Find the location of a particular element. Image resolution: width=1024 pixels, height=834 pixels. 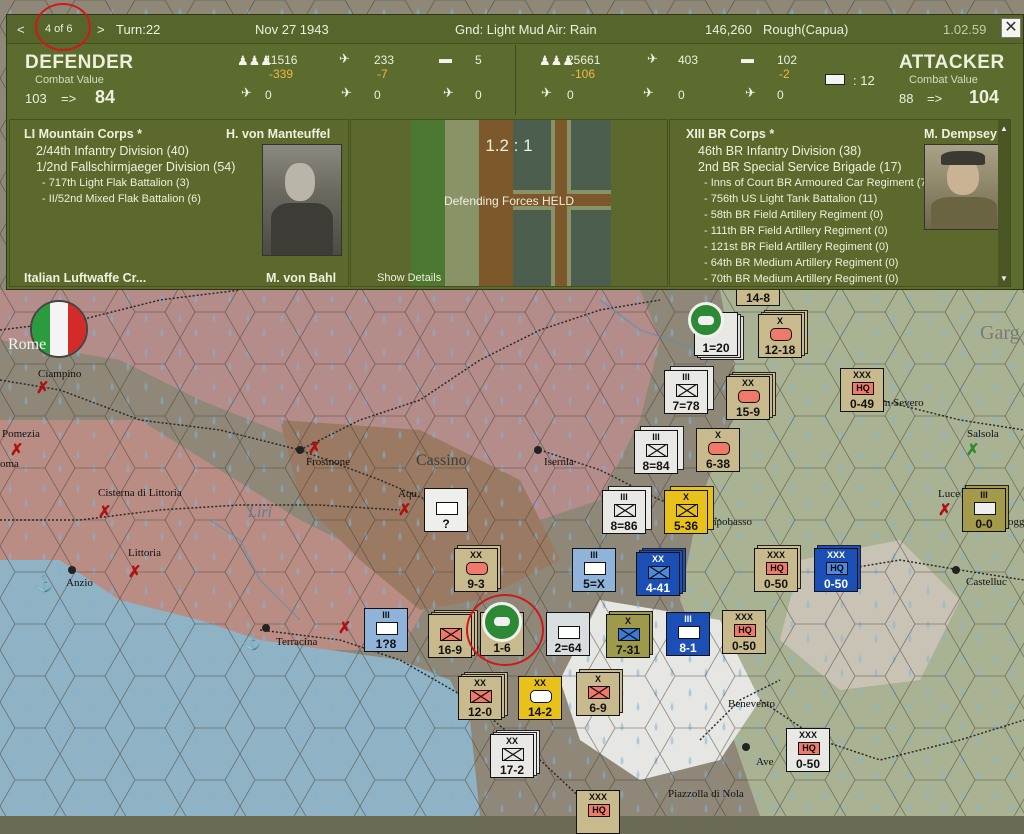

unit-hq-counter: XXX HQ is located at coordinates (598, 812).